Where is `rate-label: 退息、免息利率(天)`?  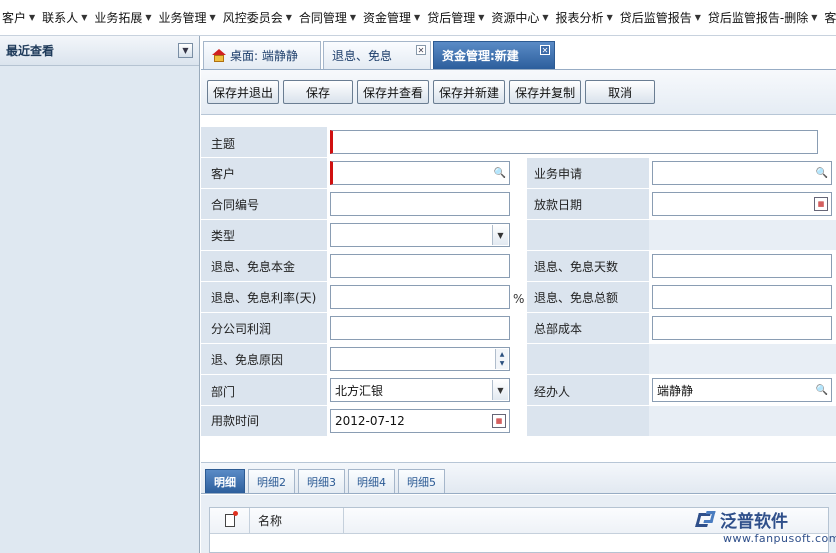
rate-label: 退息、免息利率(天) is located at coordinates (264, 298).